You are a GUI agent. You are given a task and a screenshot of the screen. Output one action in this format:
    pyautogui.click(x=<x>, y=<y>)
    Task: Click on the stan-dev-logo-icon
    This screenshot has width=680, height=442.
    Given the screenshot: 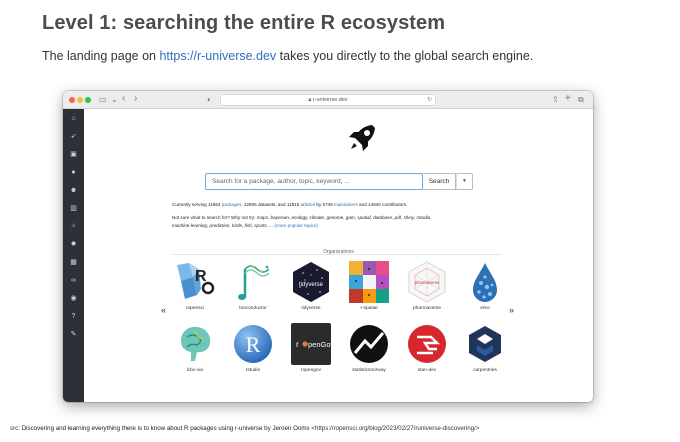 What is the action you would take?
    pyautogui.click(x=427, y=344)
    